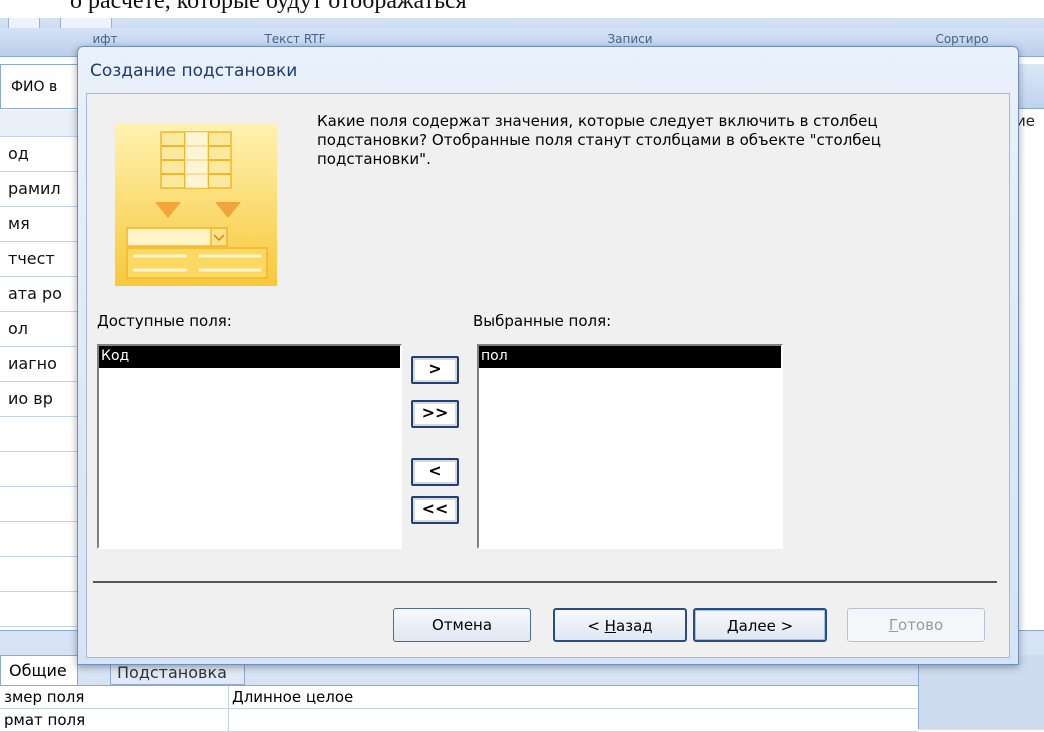 The image size is (1044, 732). What do you see at coordinates (981, 692) in the screenshot?
I see `property-help-panel` at bounding box center [981, 692].